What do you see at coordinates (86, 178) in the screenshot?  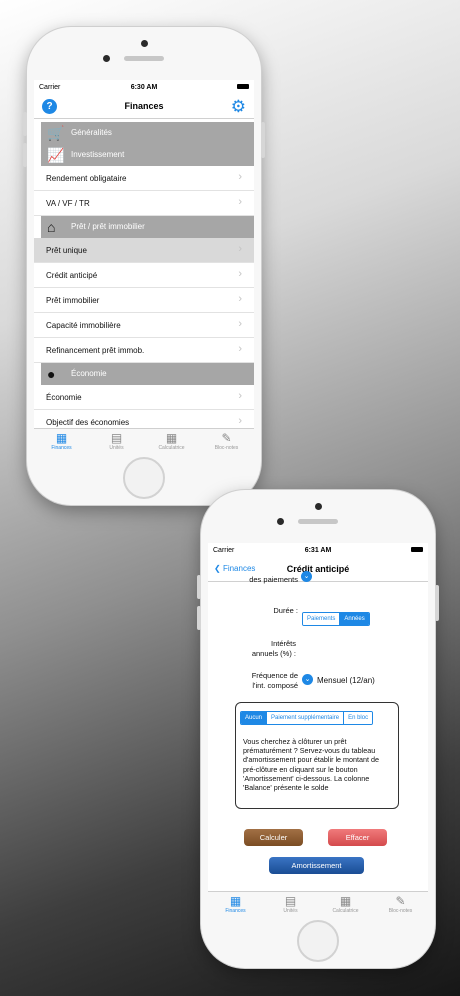 I see `row-label: Rendement obligataire` at bounding box center [86, 178].